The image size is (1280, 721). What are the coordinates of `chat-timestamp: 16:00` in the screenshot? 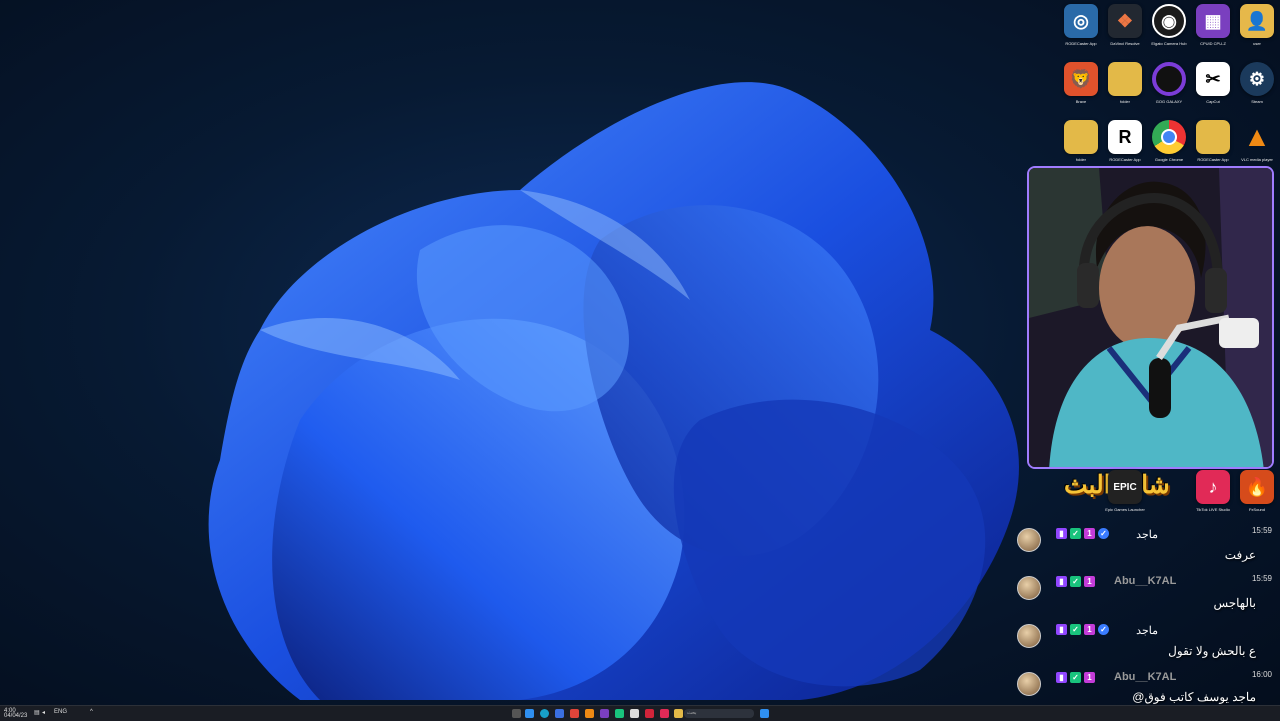 It's located at (1261, 674).